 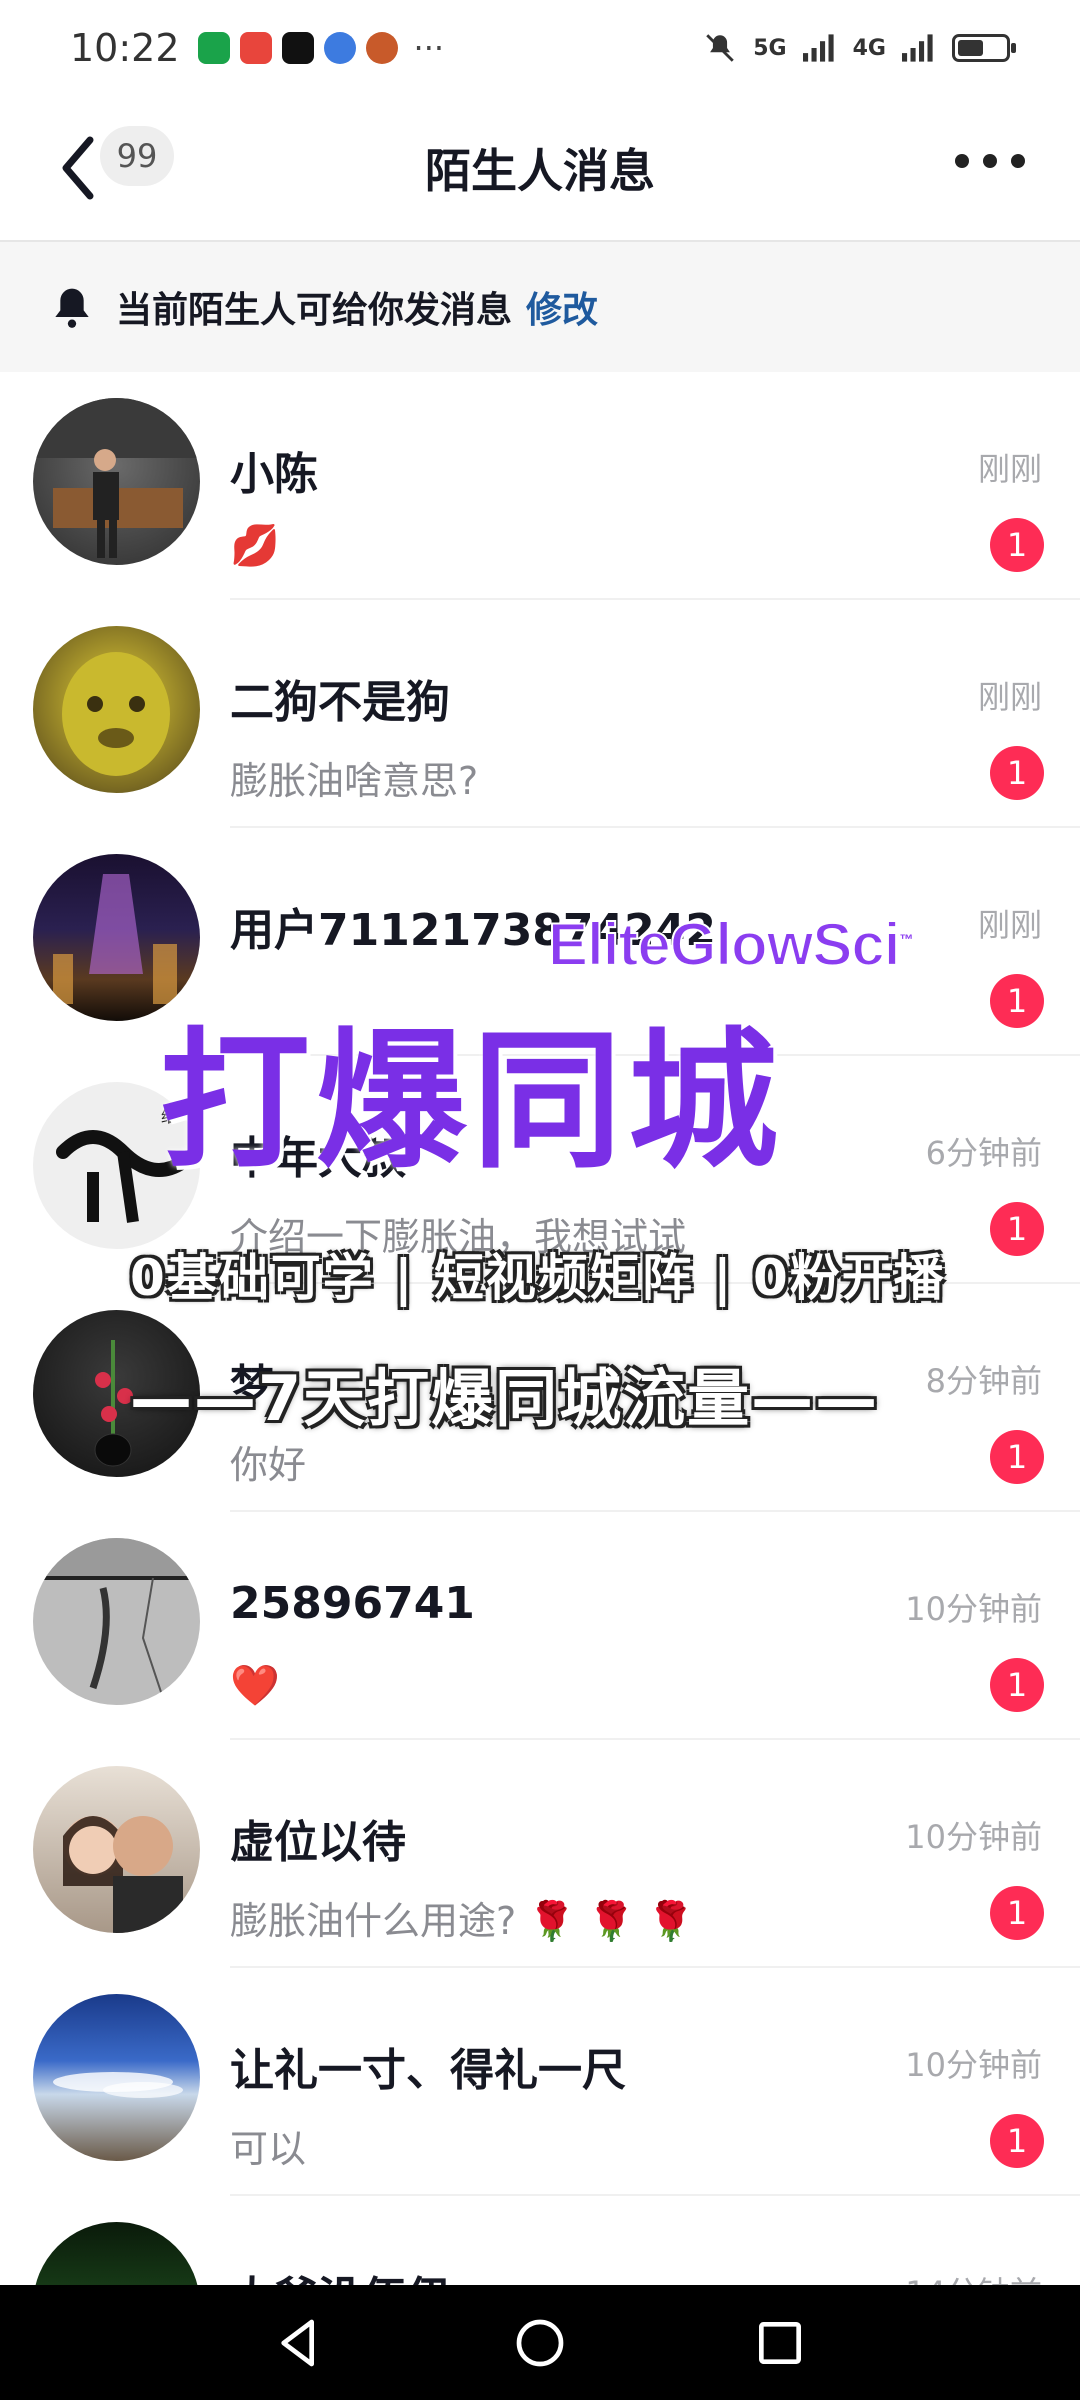 I want to click on notice-text: 当前陌生人可给你发消息, so click(x=314, y=310).